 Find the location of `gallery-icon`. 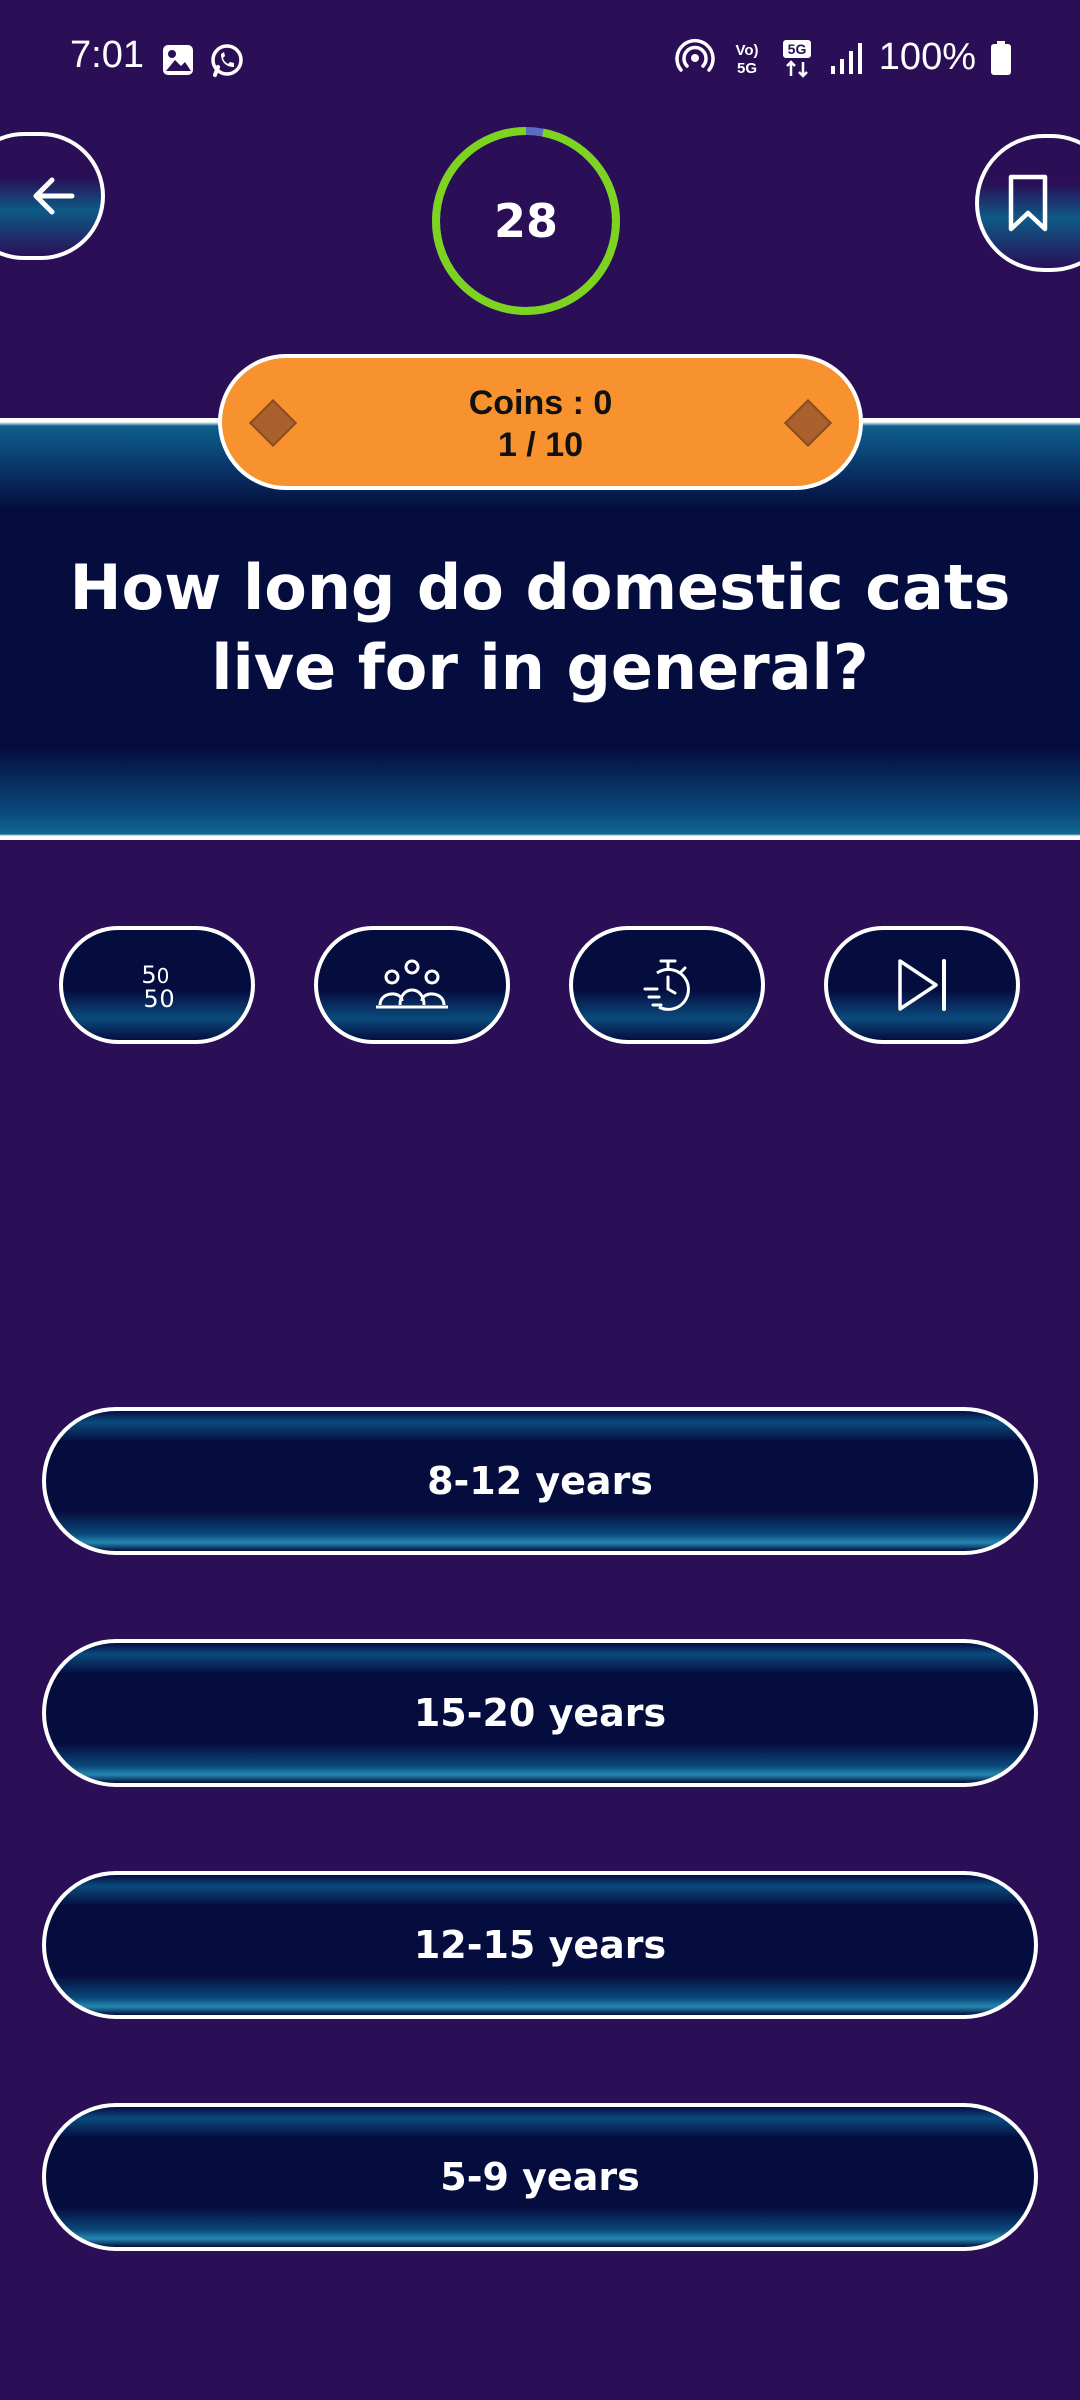

gallery-icon is located at coordinates (178, 60).